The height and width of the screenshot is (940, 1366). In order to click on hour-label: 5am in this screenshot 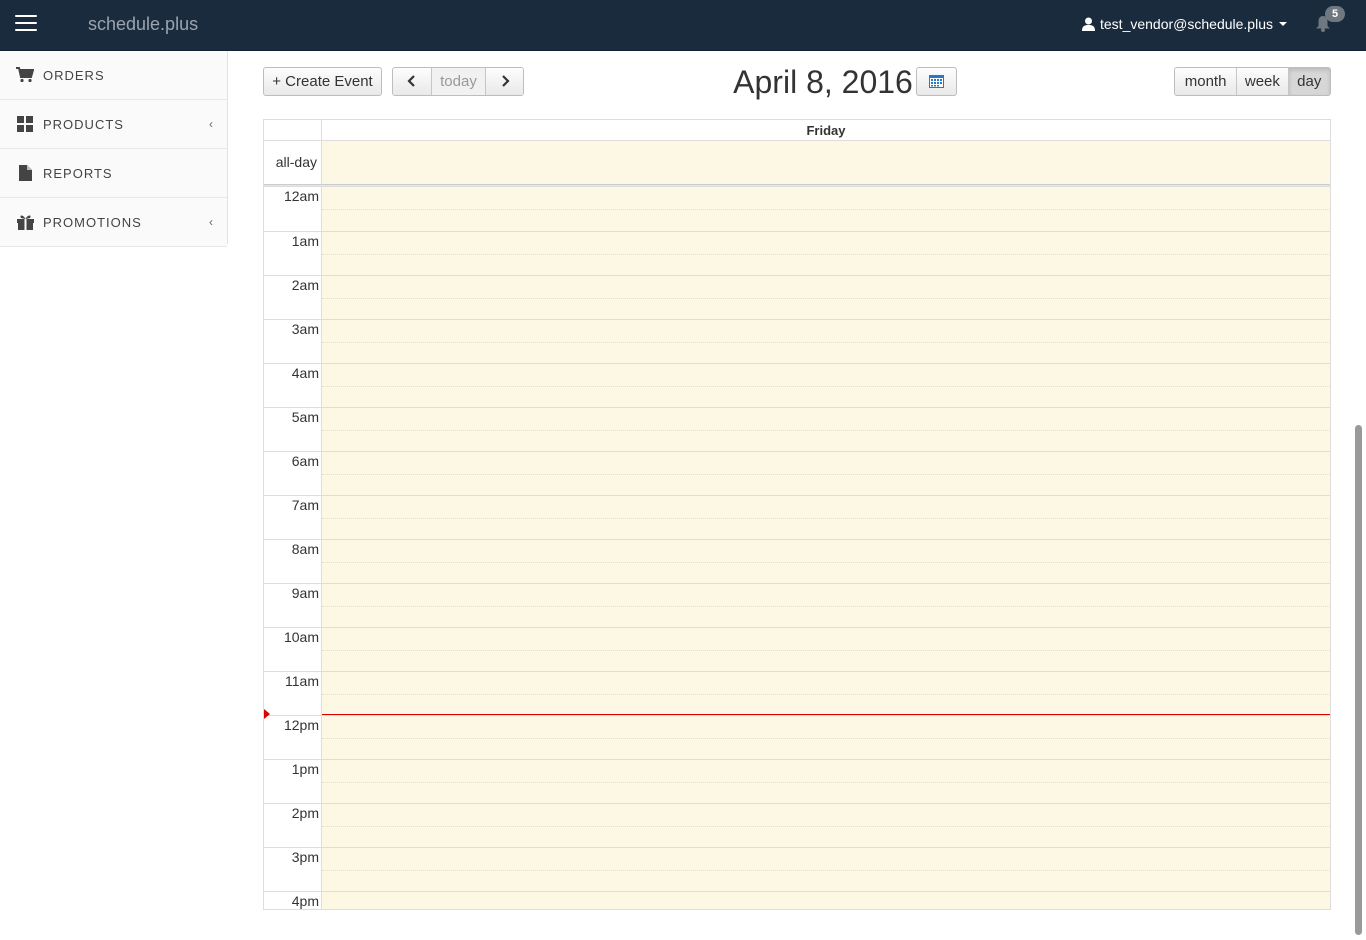, I will do `click(305, 417)`.